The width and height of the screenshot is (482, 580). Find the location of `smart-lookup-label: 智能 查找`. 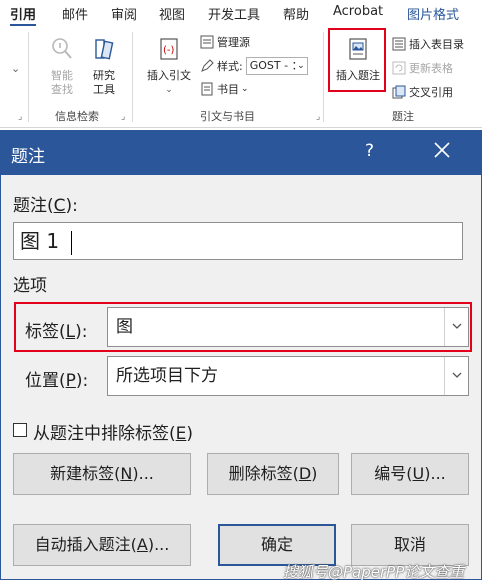

smart-lookup-label: 智能 查找 is located at coordinates (62, 82).